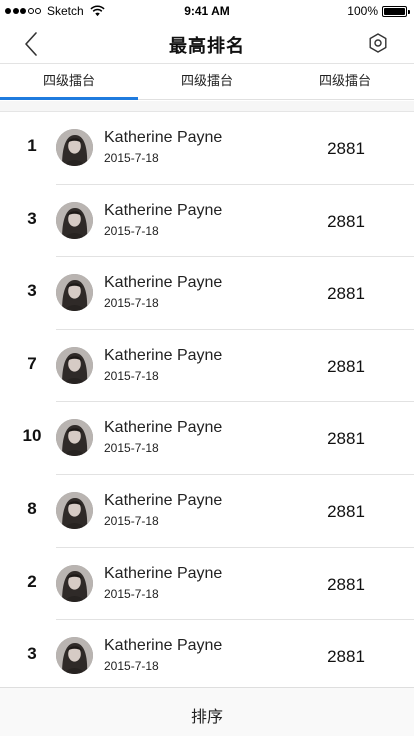  What do you see at coordinates (32, 581) in the screenshot?
I see `rank-number: 2` at bounding box center [32, 581].